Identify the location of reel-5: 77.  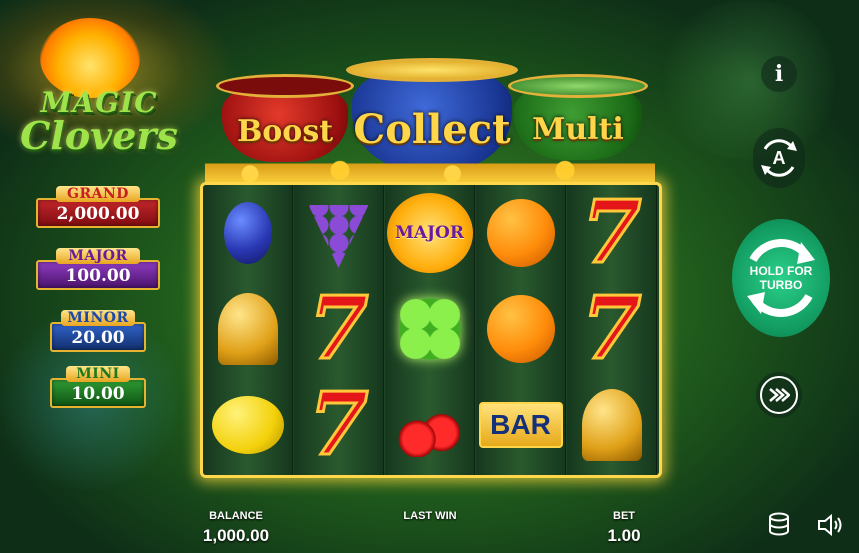
(612, 330).